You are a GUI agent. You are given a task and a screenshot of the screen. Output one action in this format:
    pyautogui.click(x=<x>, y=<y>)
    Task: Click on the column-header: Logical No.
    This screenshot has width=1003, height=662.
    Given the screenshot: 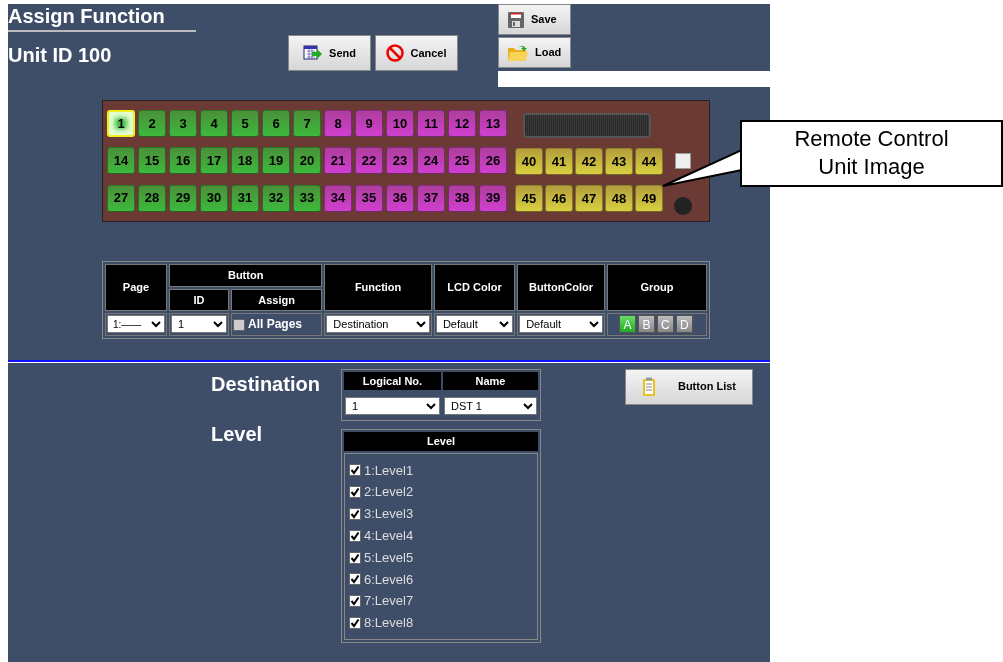 What is the action you would take?
    pyautogui.click(x=392, y=380)
    